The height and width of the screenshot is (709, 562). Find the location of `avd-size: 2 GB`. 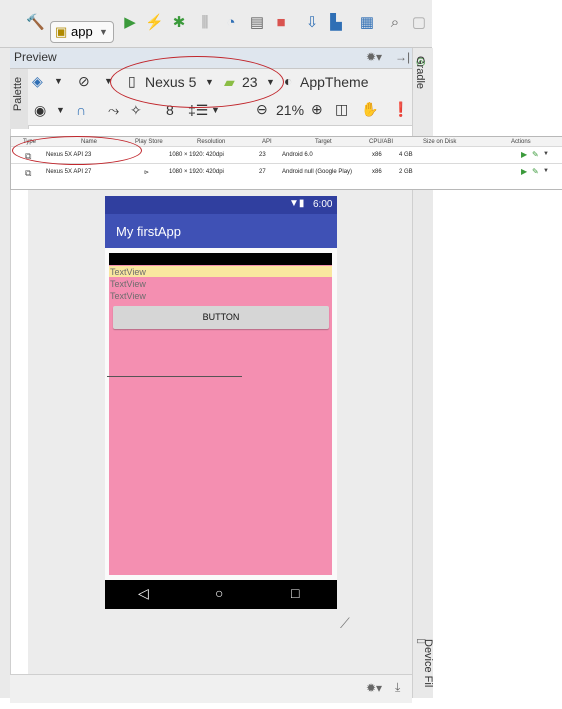

avd-size: 2 GB is located at coordinates (406, 172).